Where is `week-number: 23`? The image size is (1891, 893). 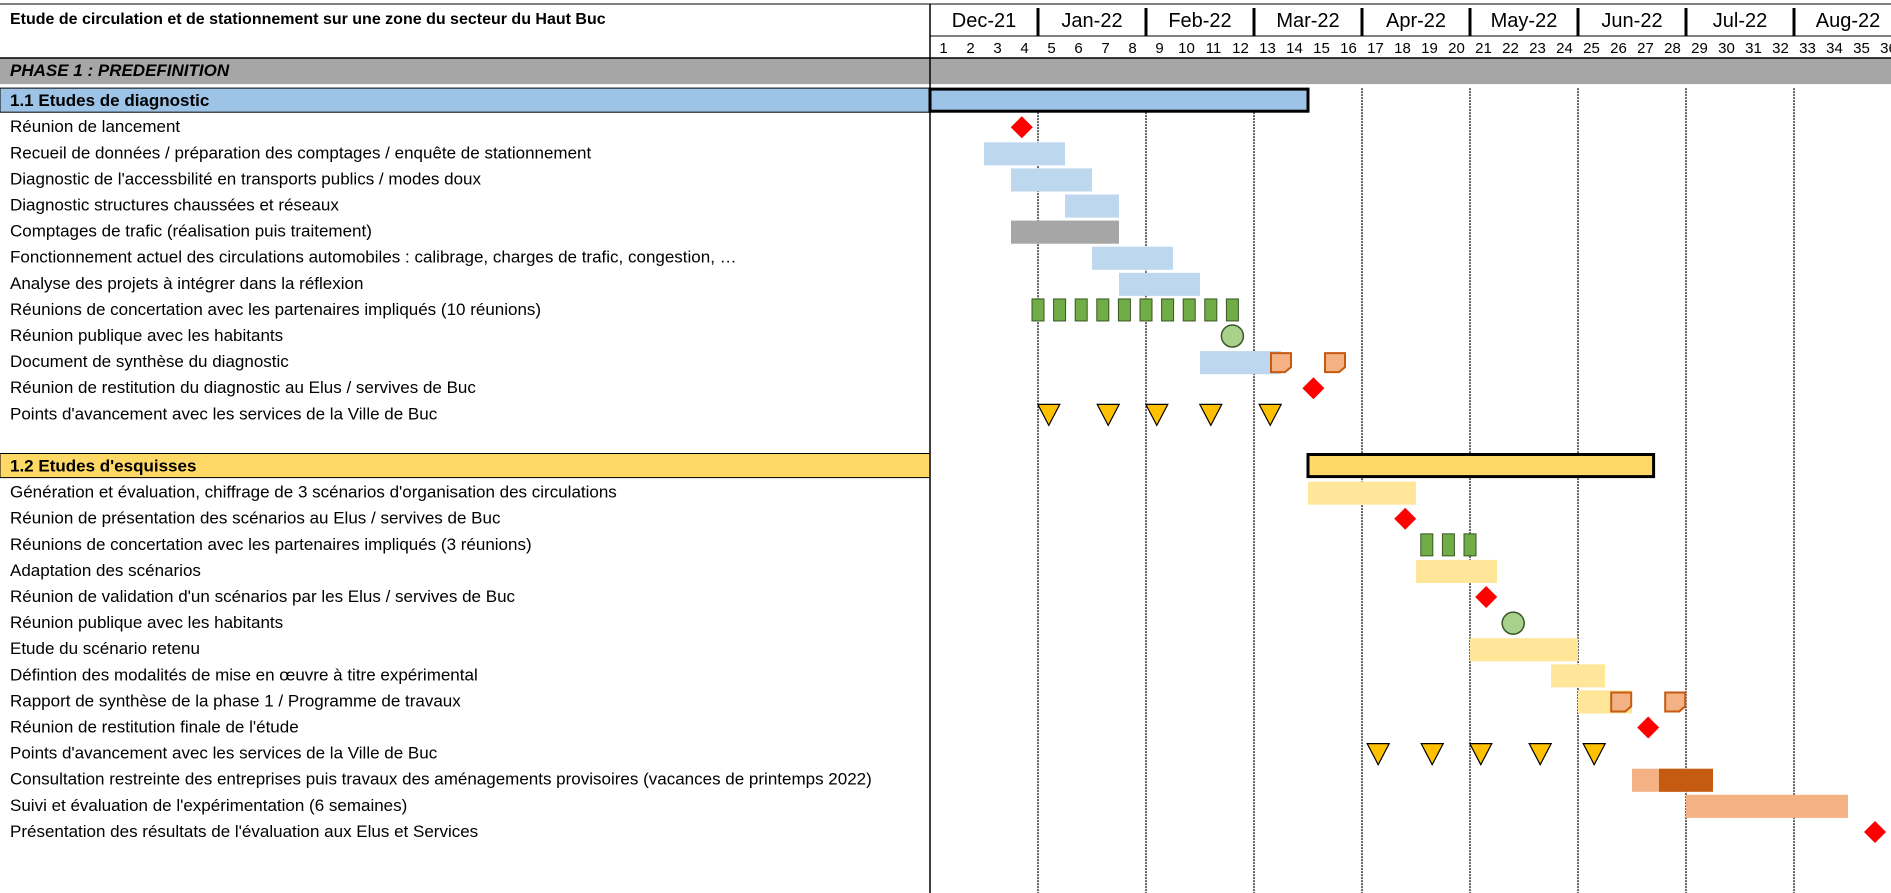
week-number: 23 is located at coordinates (1537, 48).